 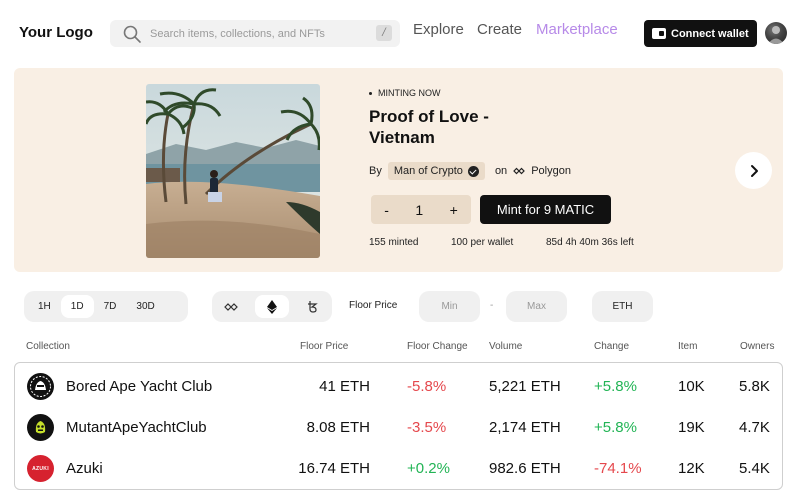 What do you see at coordinates (428, 171) in the screenshot?
I see `creator-name: Man of Crypto` at bounding box center [428, 171].